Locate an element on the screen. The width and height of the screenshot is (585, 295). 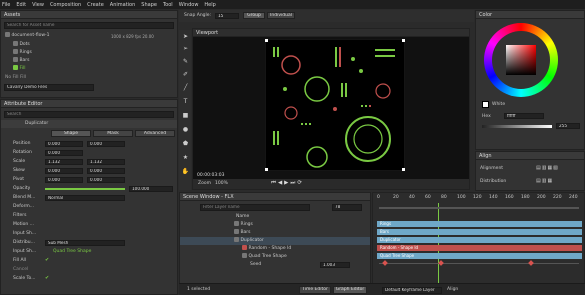
scene-layer-bars: Bars is located at coordinates (275, 233).